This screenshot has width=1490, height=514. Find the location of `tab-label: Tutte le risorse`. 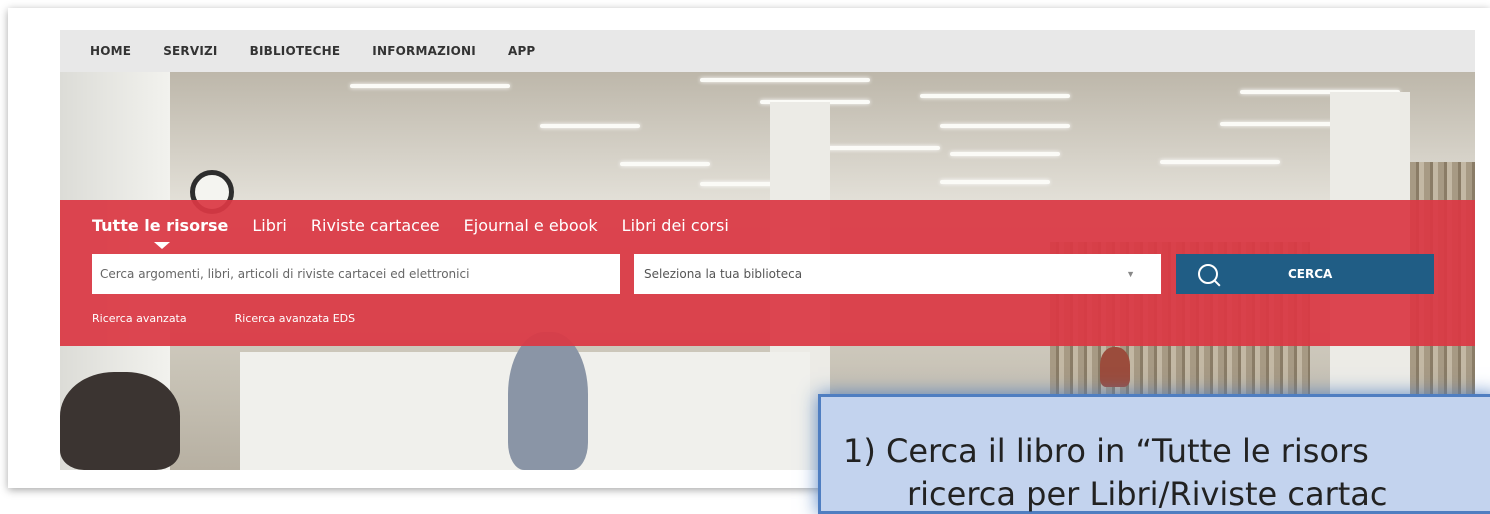

tab-label: Tutte le risorse is located at coordinates (160, 225).